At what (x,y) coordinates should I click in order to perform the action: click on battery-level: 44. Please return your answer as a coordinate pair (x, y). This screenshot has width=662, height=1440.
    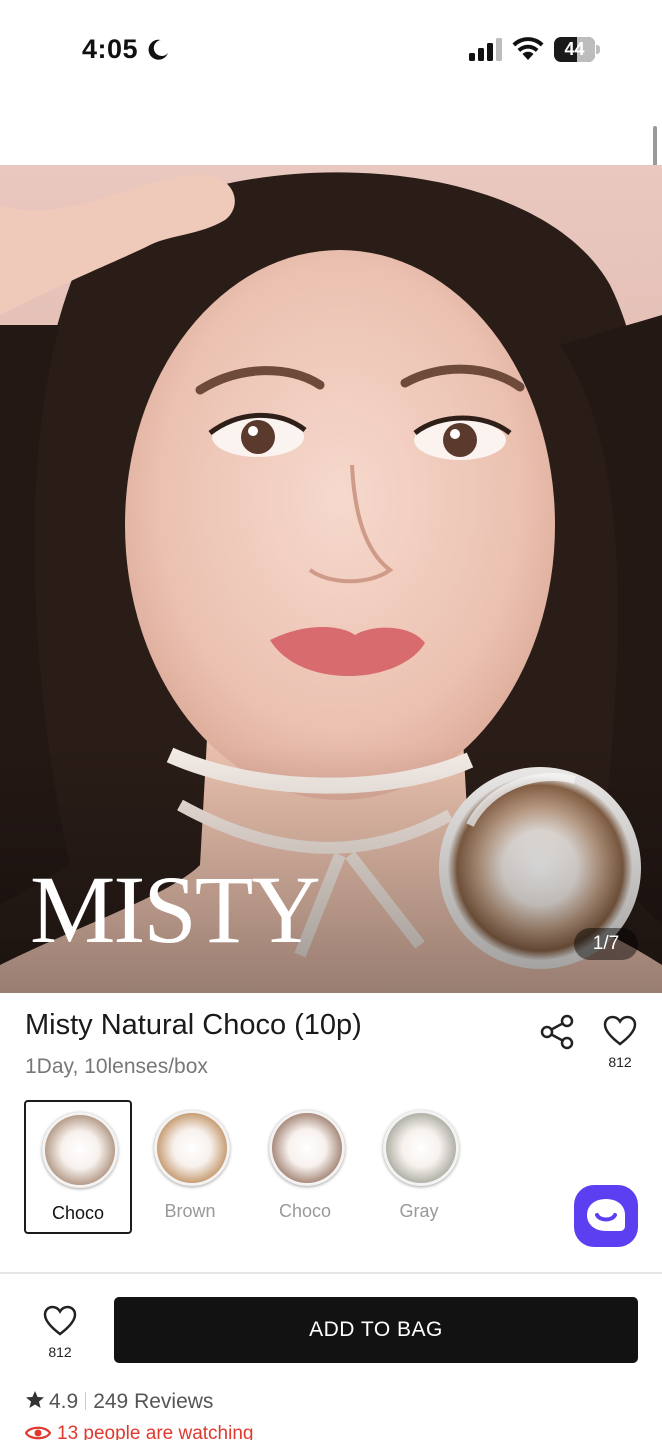
    Looking at the image, I should click on (574, 49).